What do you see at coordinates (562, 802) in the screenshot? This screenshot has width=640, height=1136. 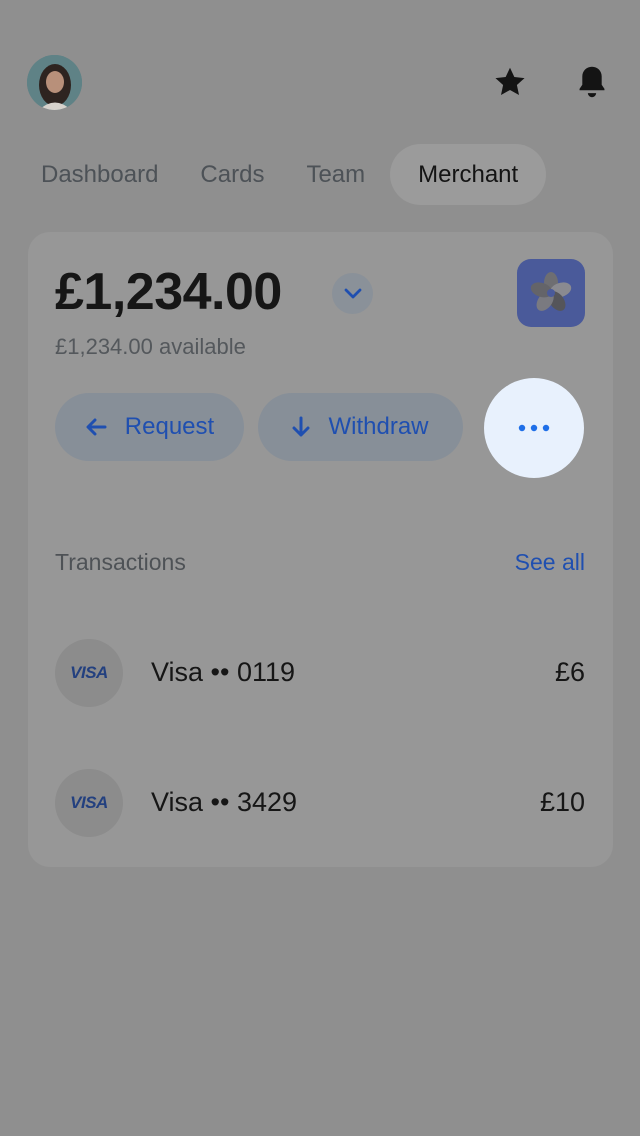 I see `transaction-amount: £10` at bounding box center [562, 802].